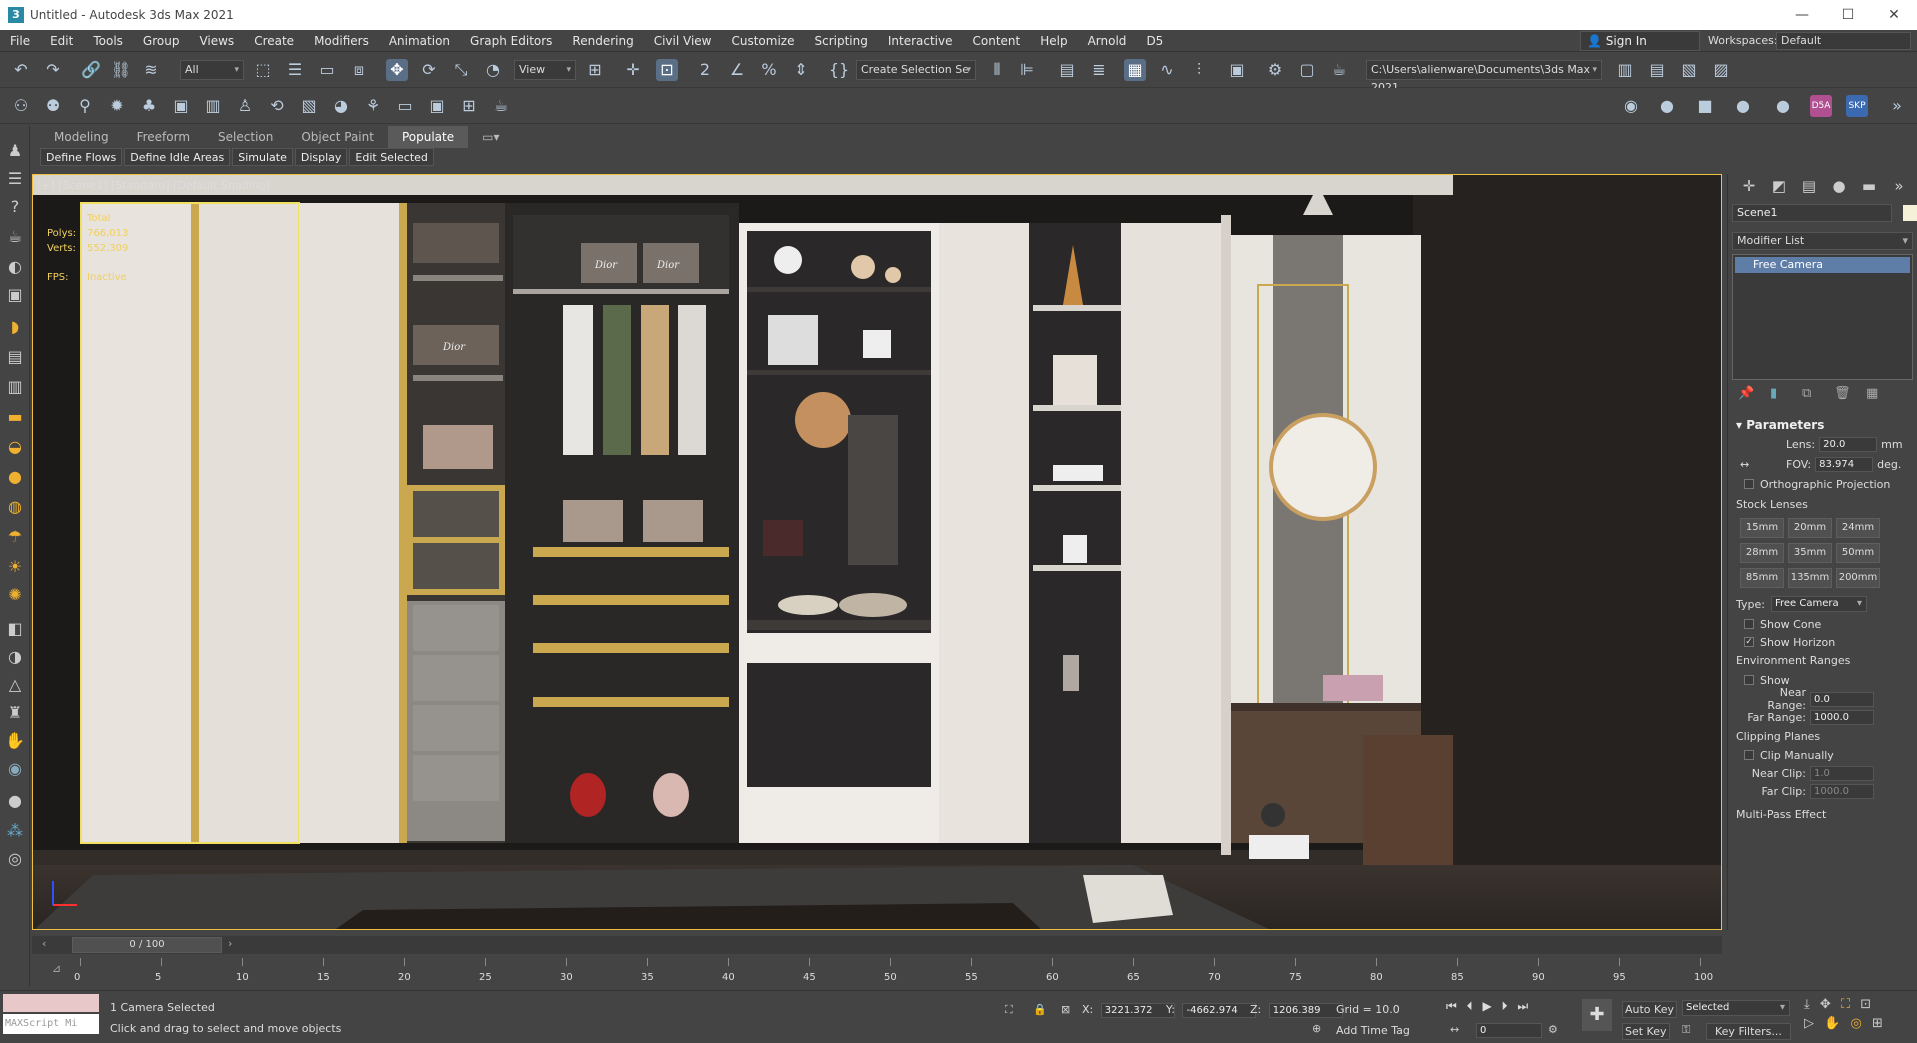 The width and height of the screenshot is (1917, 1043). What do you see at coordinates (602, 41) in the screenshot?
I see `menu-rendering: Rendering` at bounding box center [602, 41].